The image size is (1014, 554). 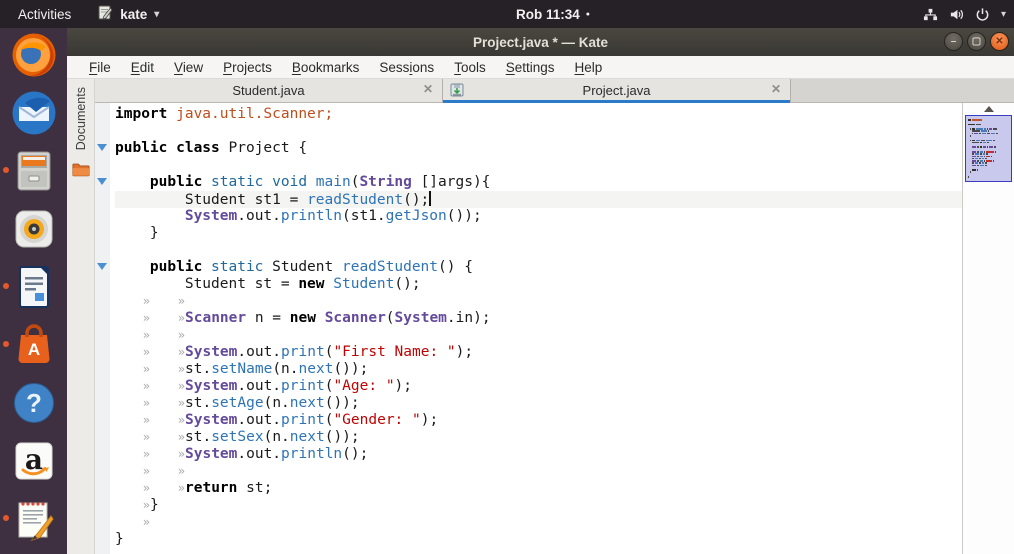 I want to click on menu-projects: Projects, so click(x=247, y=67).